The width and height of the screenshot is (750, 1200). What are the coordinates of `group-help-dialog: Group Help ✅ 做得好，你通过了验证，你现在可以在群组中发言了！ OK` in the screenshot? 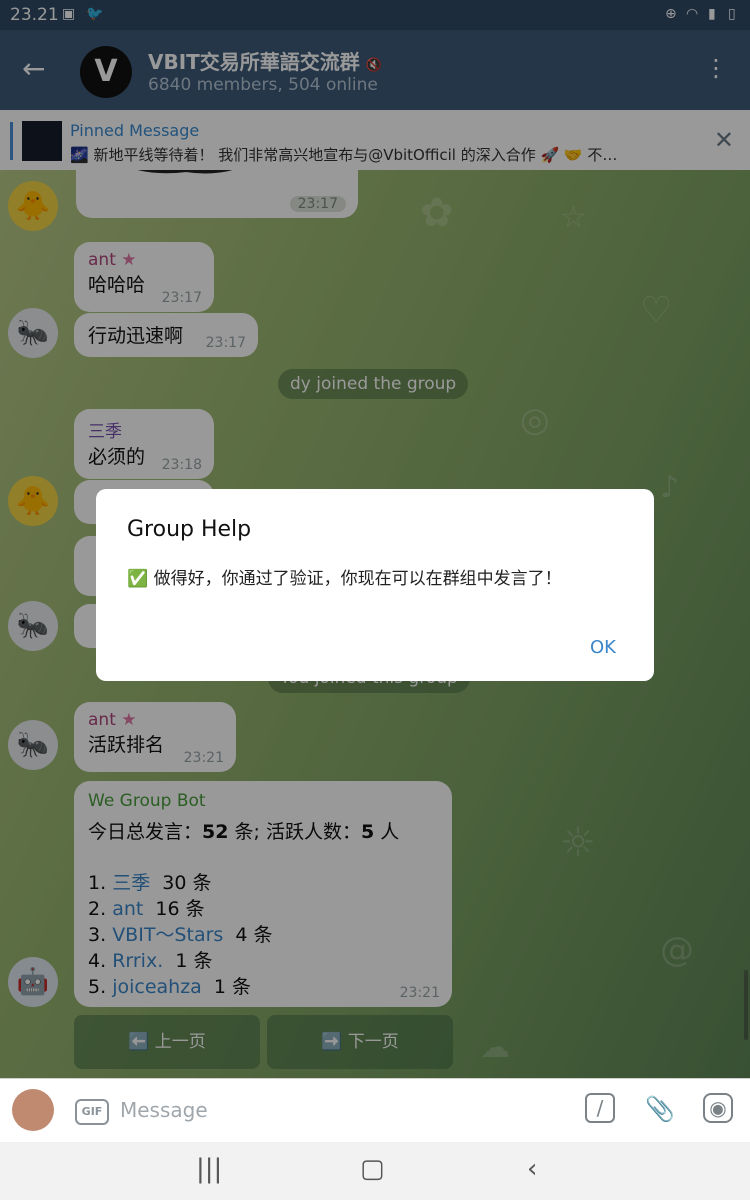 It's located at (375, 585).